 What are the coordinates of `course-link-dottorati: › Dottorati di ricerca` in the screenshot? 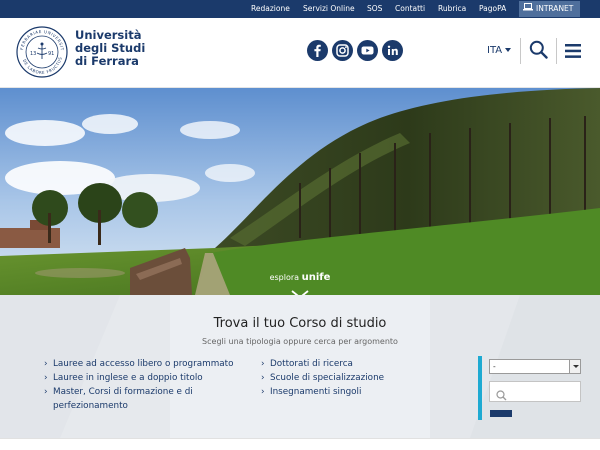 It's located at (307, 364).